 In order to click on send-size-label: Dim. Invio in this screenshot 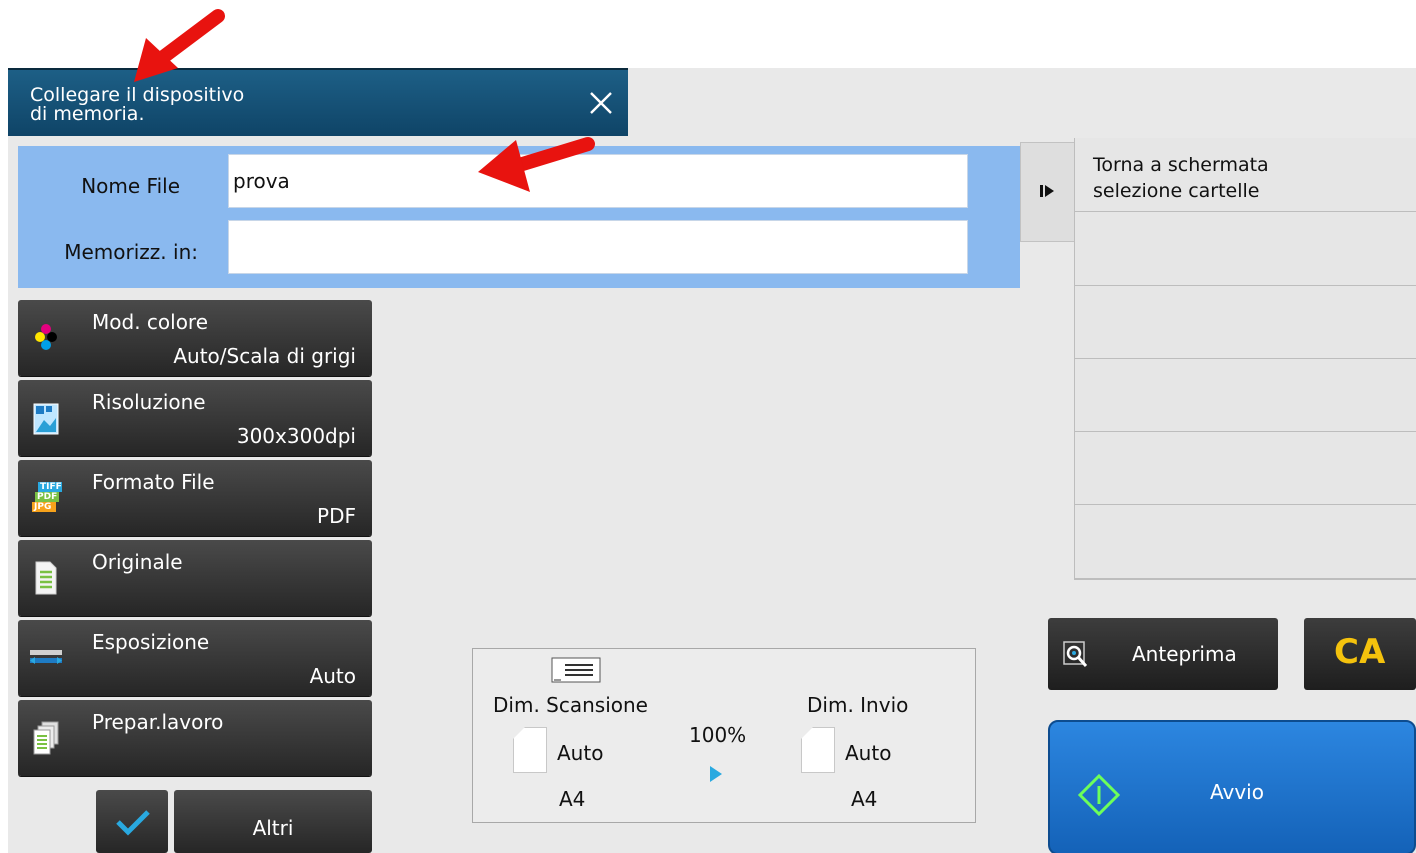, I will do `click(858, 705)`.